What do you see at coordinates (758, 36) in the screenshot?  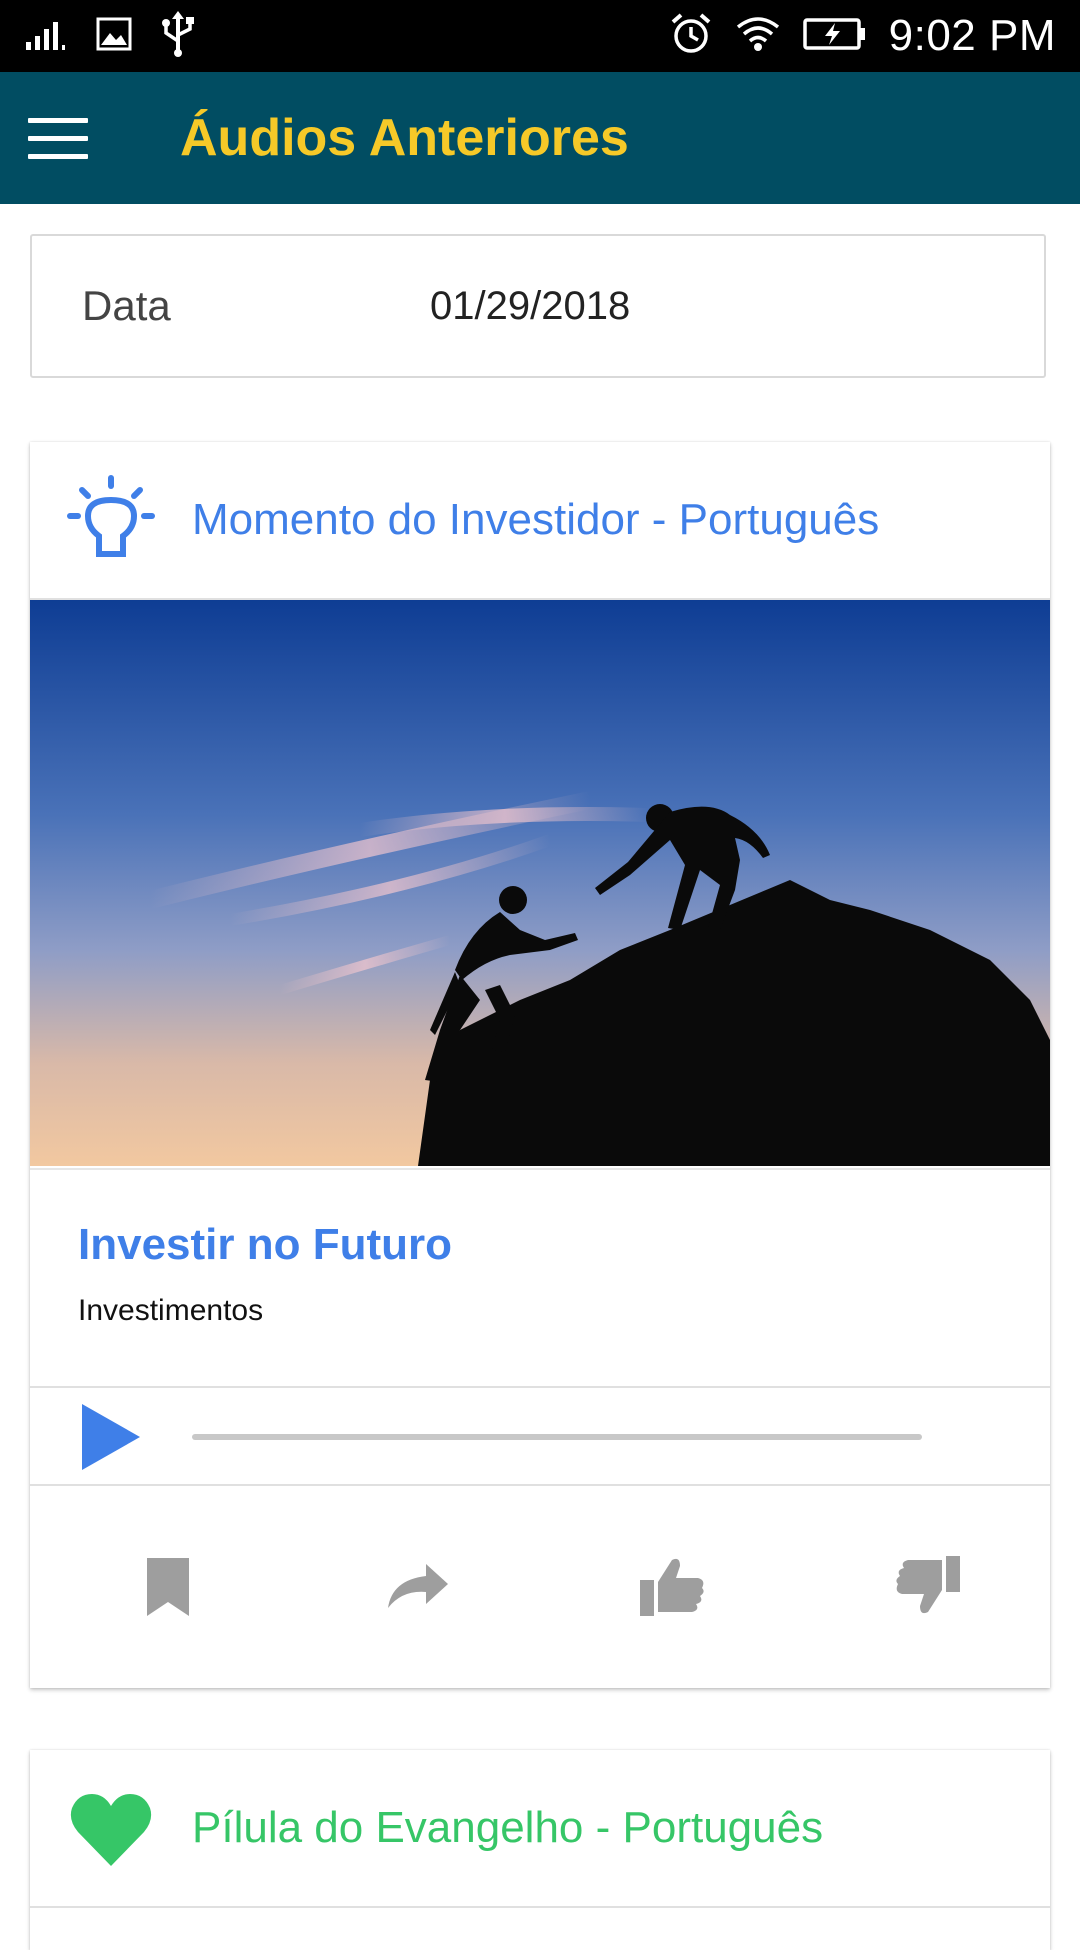 I see `wifi-icon` at bounding box center [758, 36].